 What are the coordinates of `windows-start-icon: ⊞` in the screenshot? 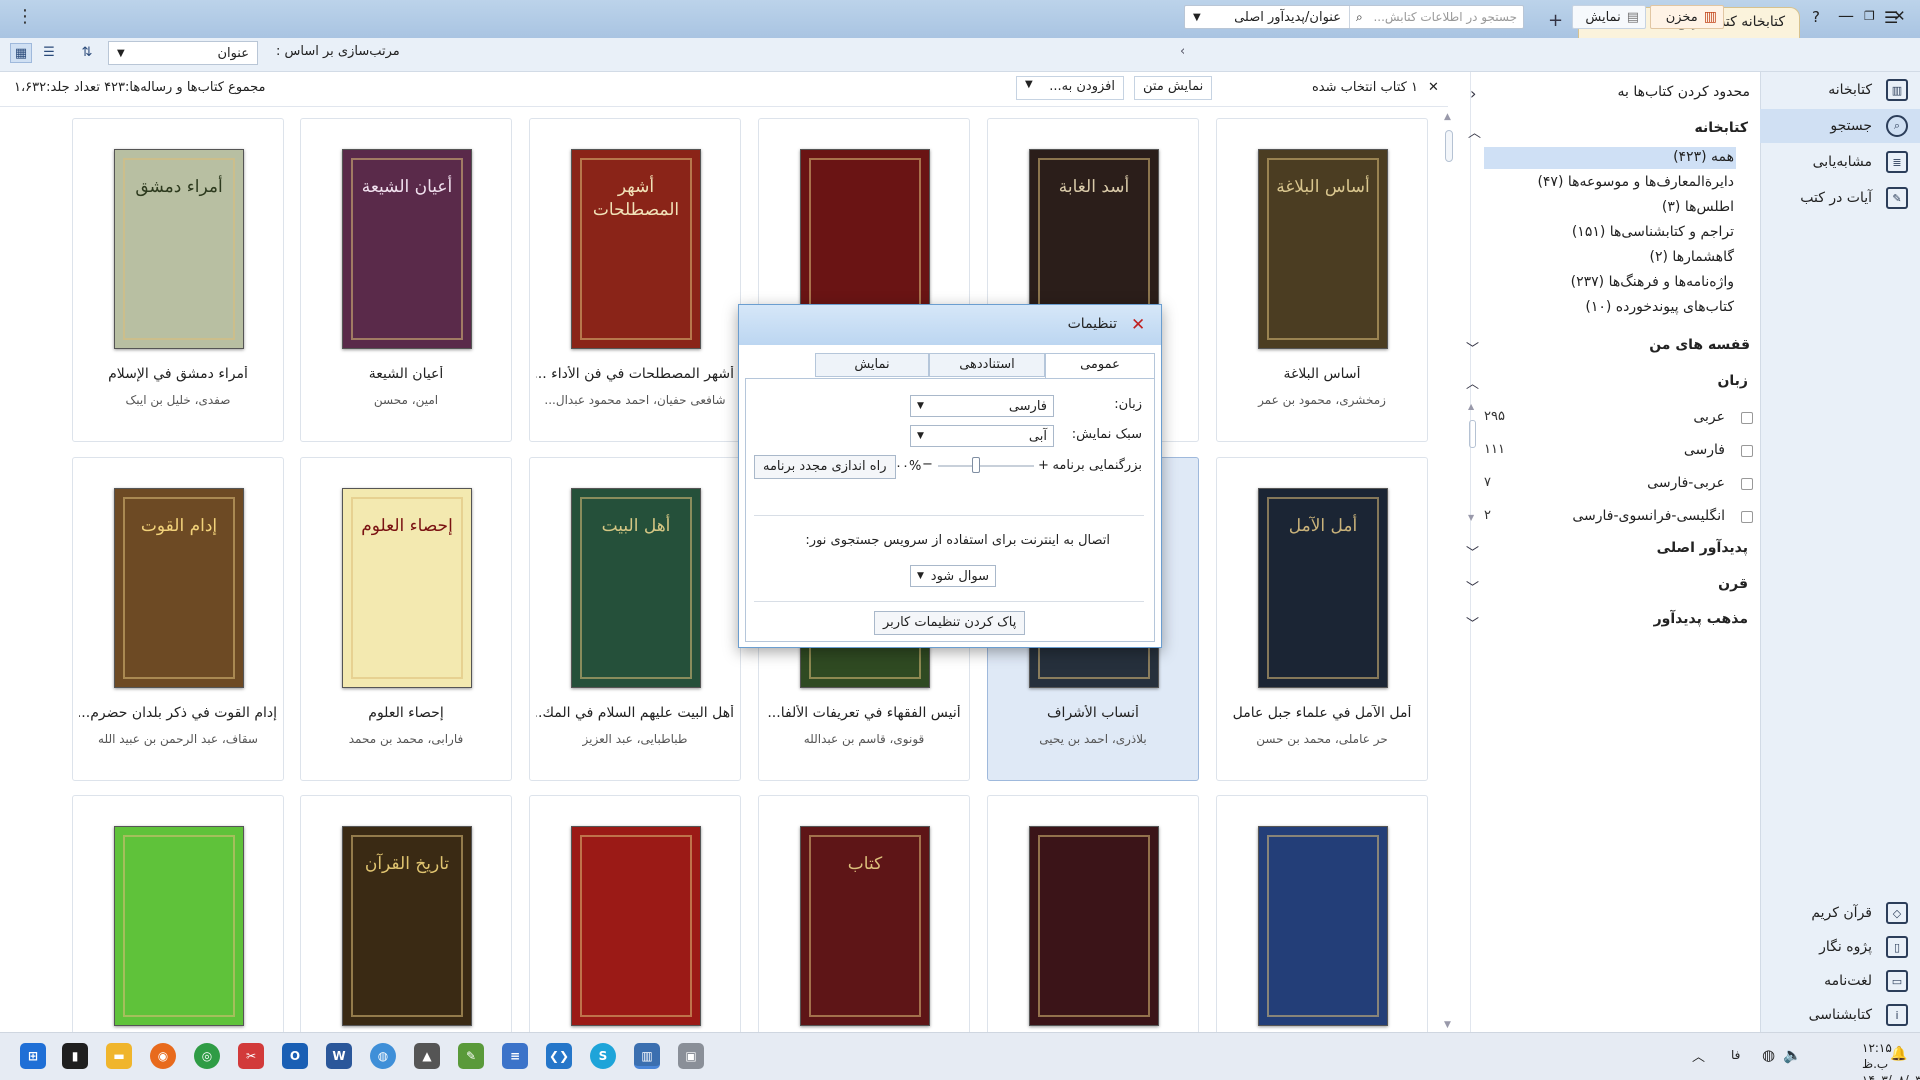 It's located at (33, 1056).